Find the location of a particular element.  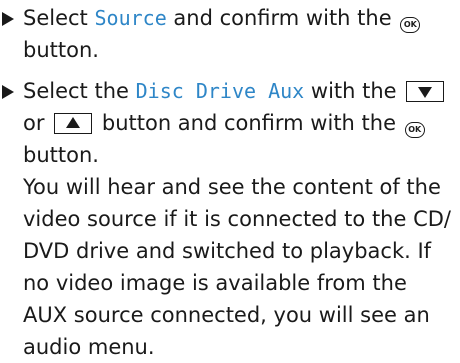

step-2-or: or is located at coordinates (34, 123).